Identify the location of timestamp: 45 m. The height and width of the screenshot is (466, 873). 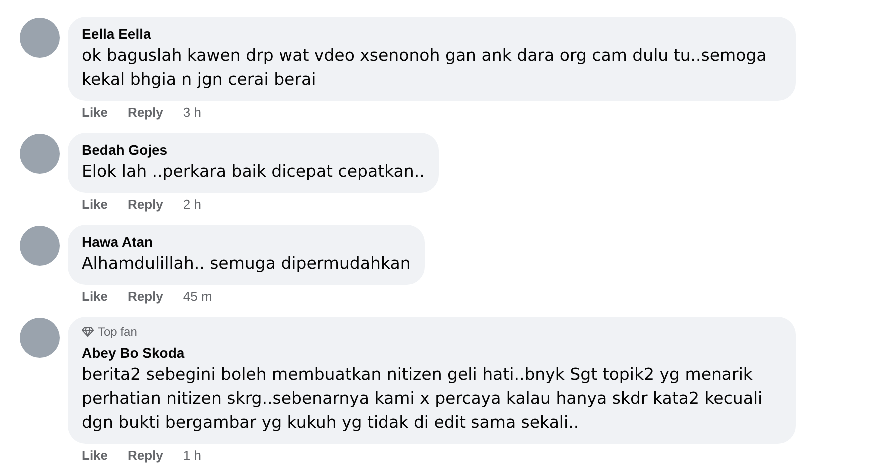
(197, 297).